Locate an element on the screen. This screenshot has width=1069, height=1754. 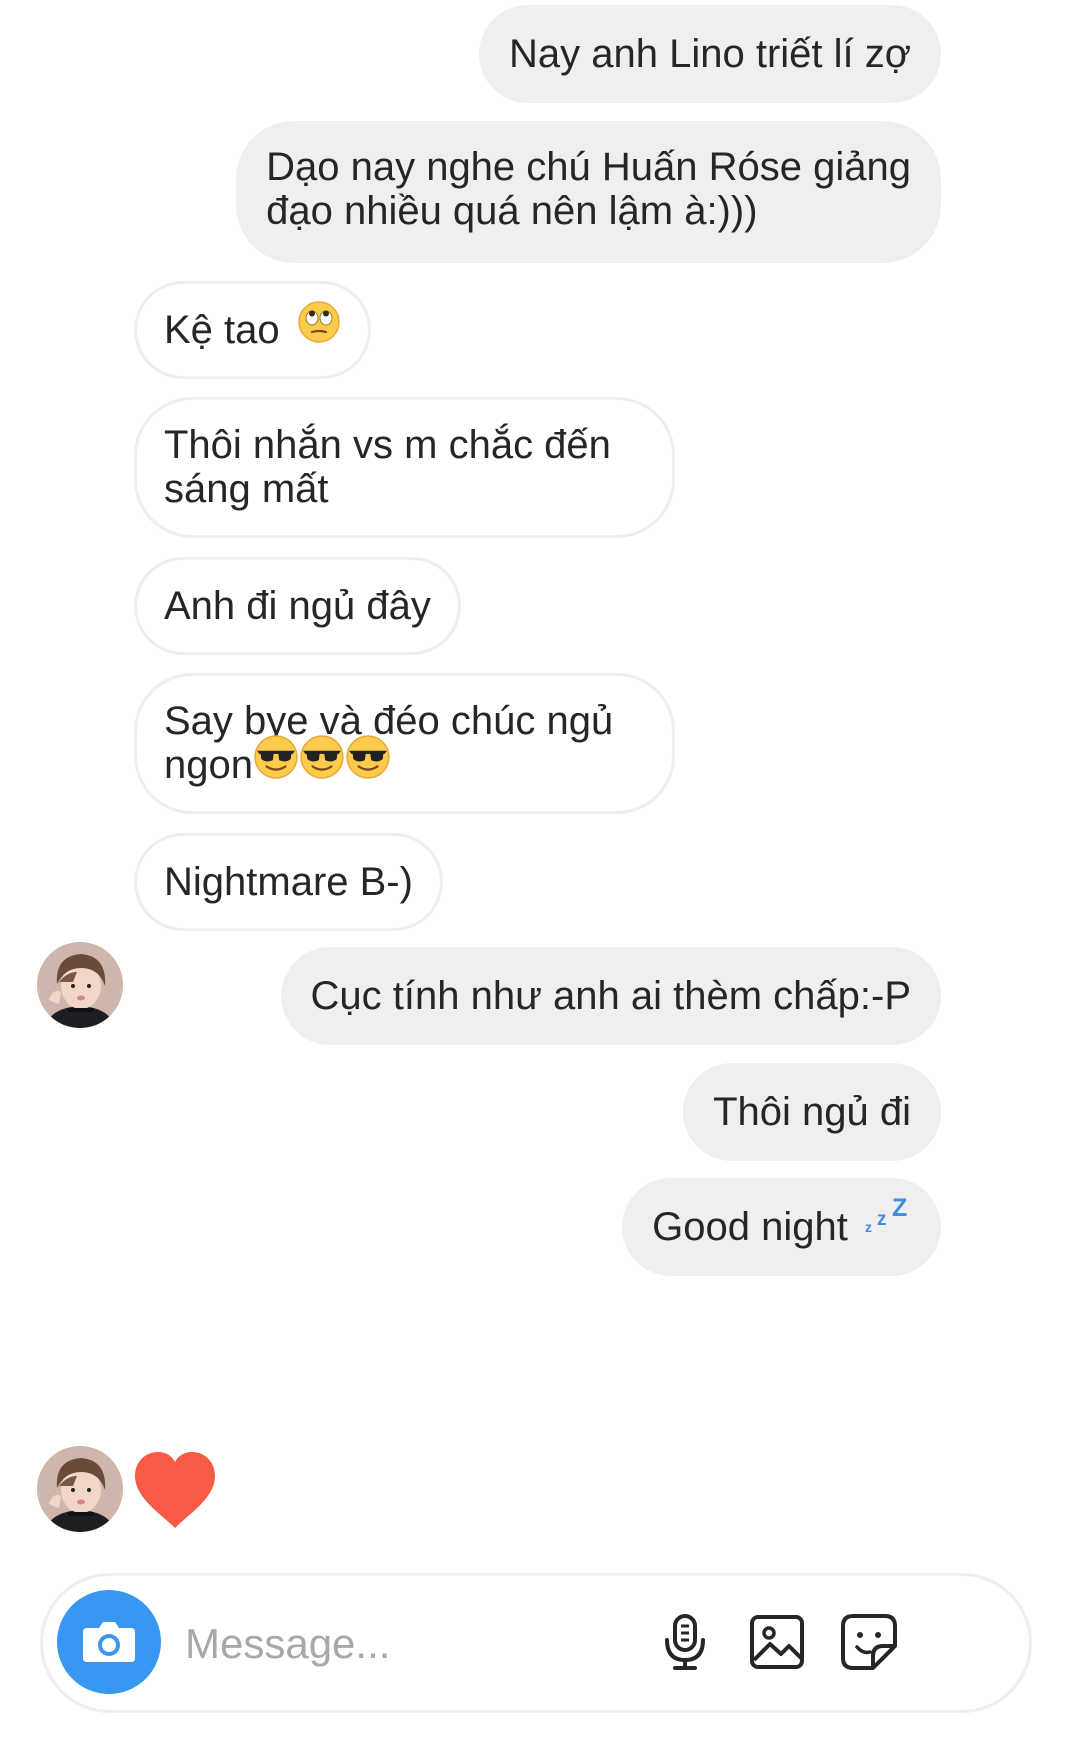
incoming-message-bubble: Say bye và đéo chúc ngủ ngon is located at coordinates (404, 743).